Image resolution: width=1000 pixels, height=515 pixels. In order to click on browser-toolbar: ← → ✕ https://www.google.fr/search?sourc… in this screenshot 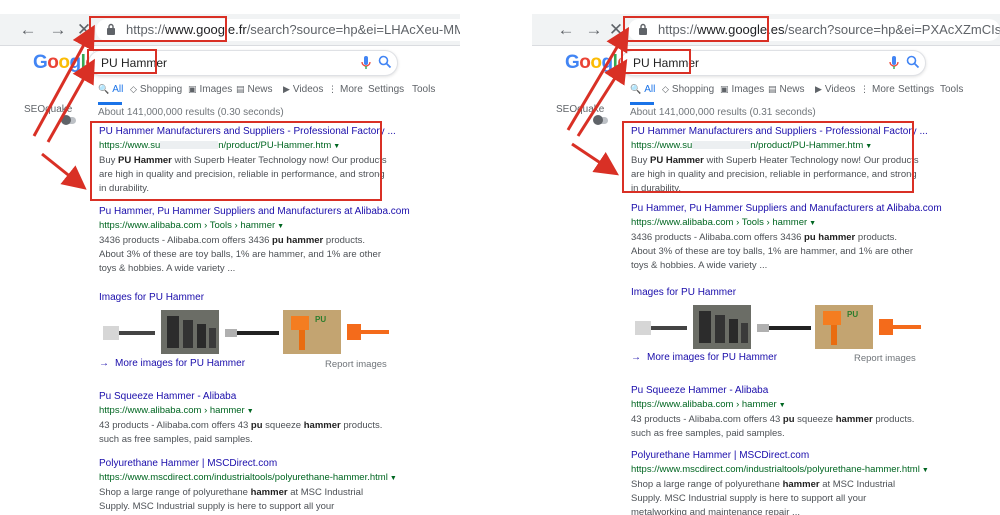, I will do `click(230, 30)`.